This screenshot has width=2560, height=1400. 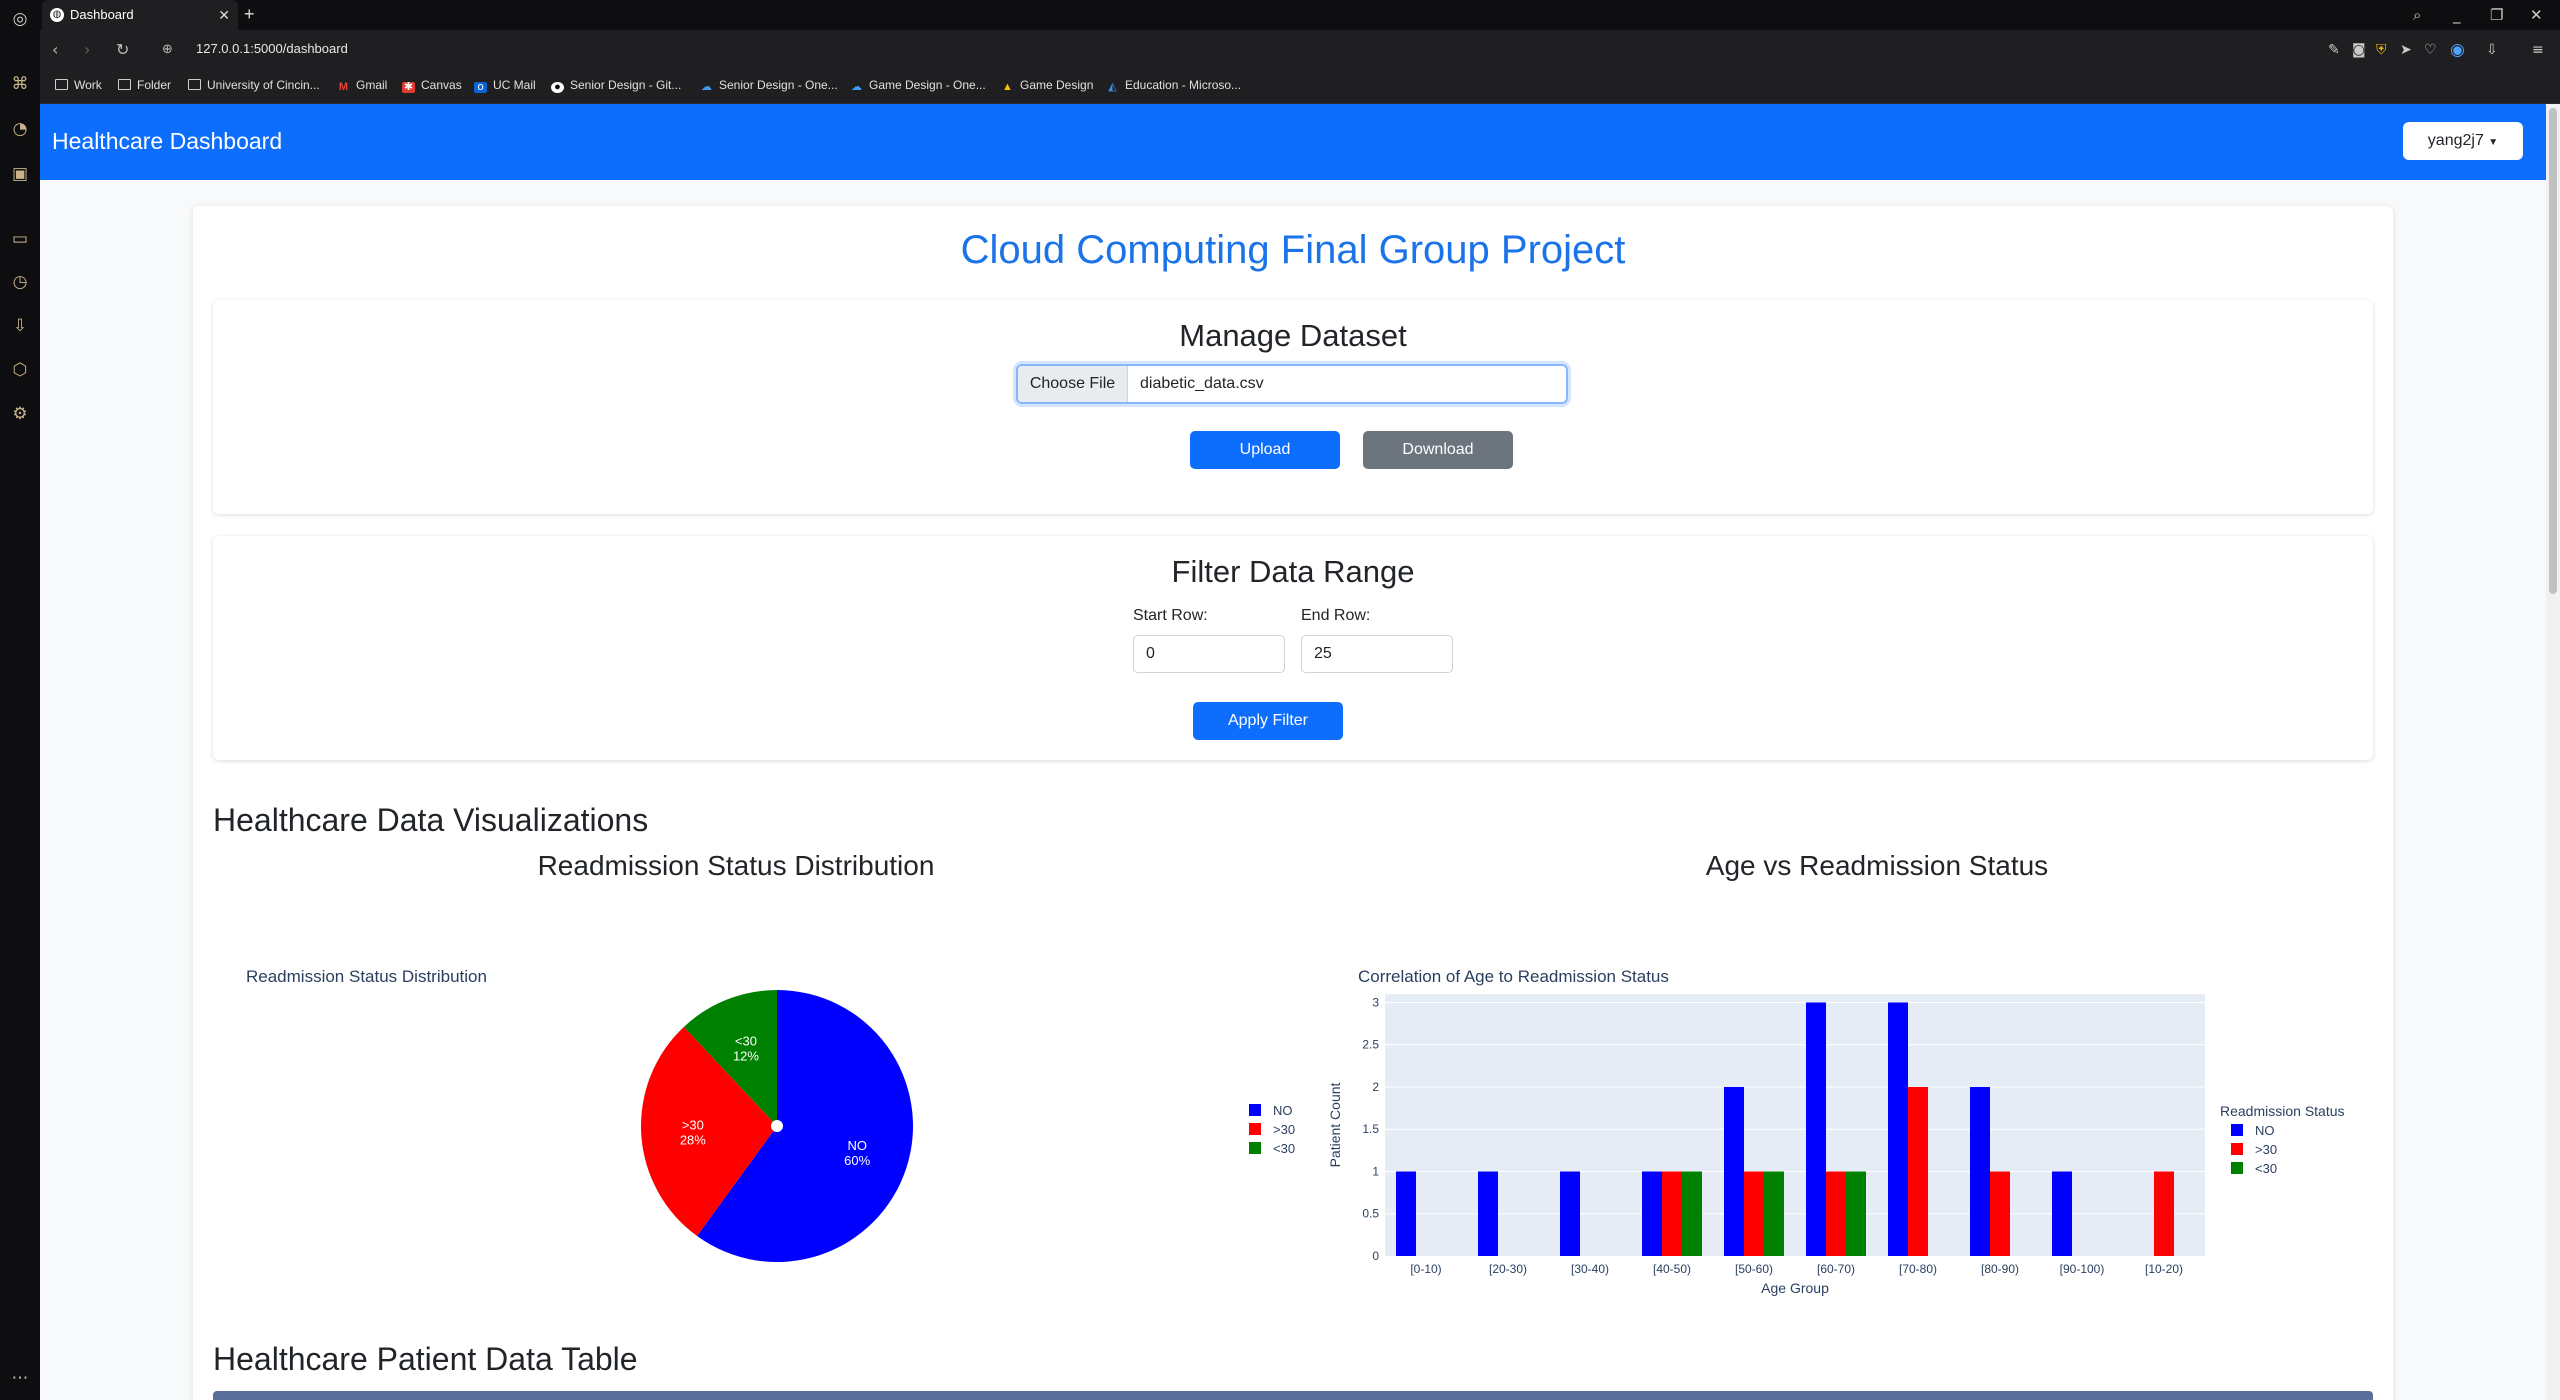 What do you see at coordinates (1375, 1256) in the screenshot?
I see `bar-y-tick-label: 0` at bounding box center [1375, 1256].